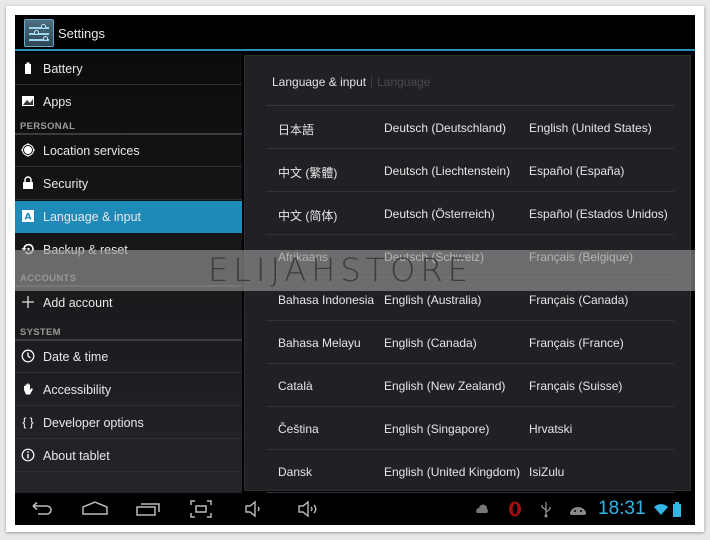 The width and height of the screenshot is (710, 540). What do you see at coordinates (307, 172) in the screenshot?
I see `language-option: 中文 (繁體)` at bounding box center [307, 172].